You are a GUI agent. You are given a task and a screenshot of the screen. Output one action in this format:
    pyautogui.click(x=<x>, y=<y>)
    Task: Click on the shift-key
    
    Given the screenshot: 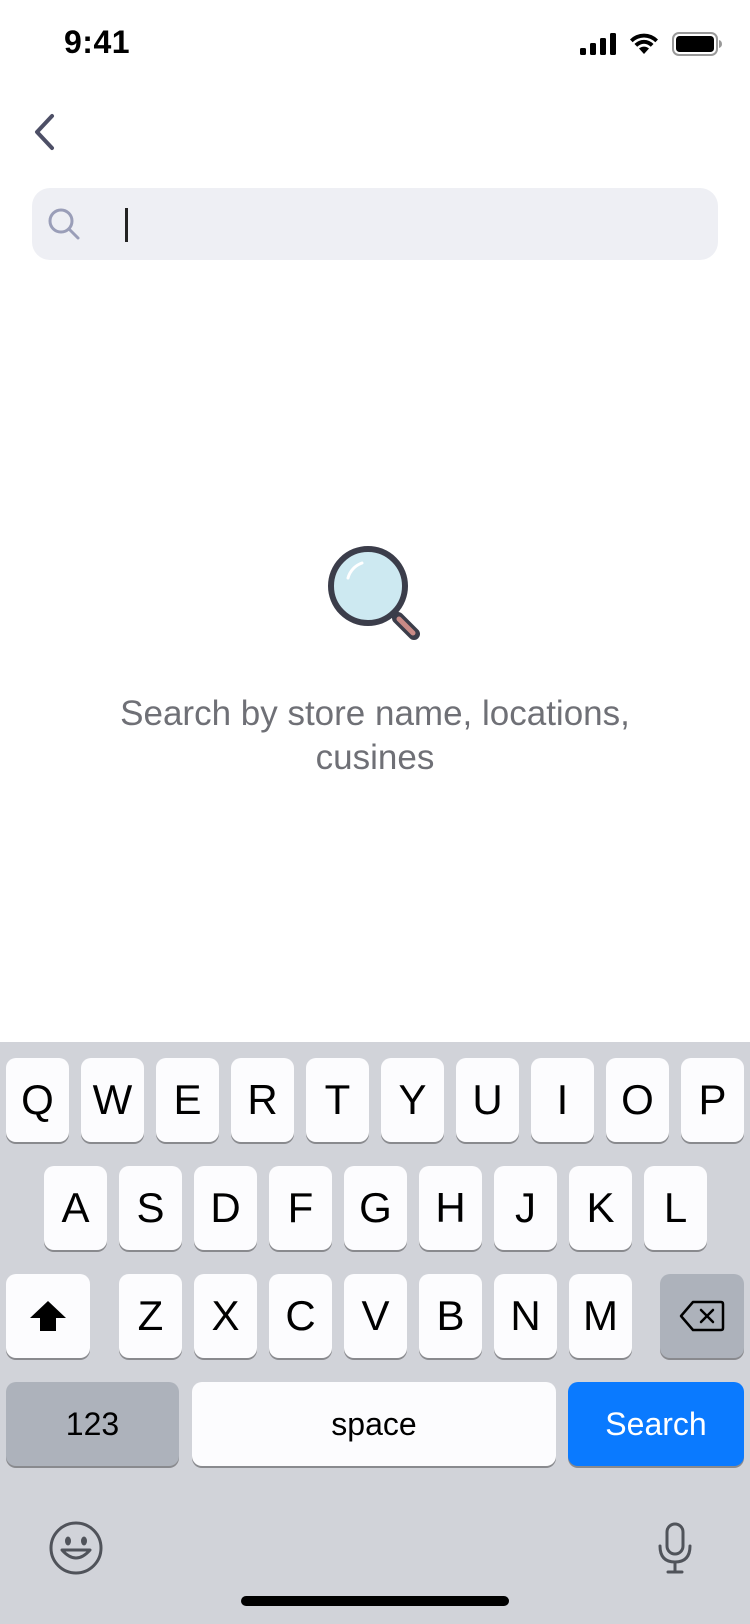 What is the action you would take?
    pyautogui.click(x=48, y=1316)
    